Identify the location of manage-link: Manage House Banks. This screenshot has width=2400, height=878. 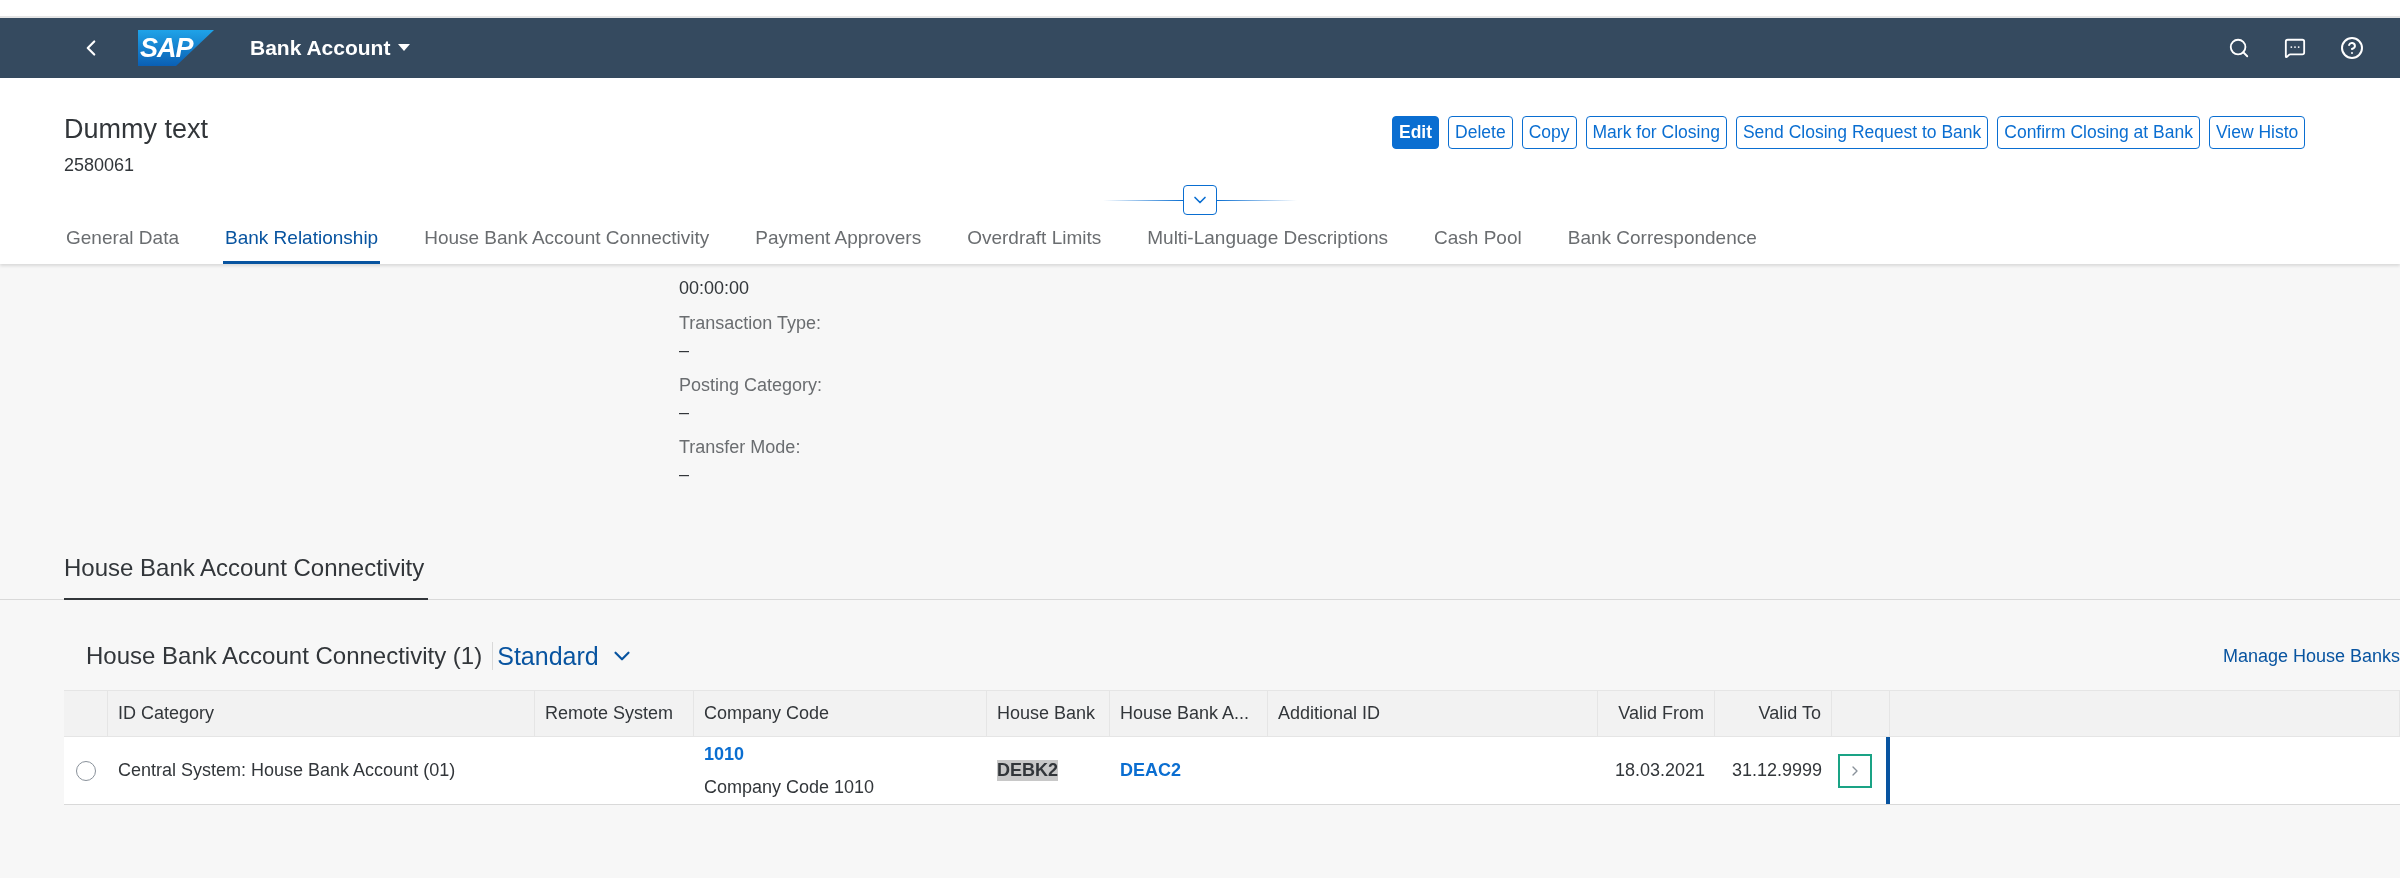
(2311, 656).